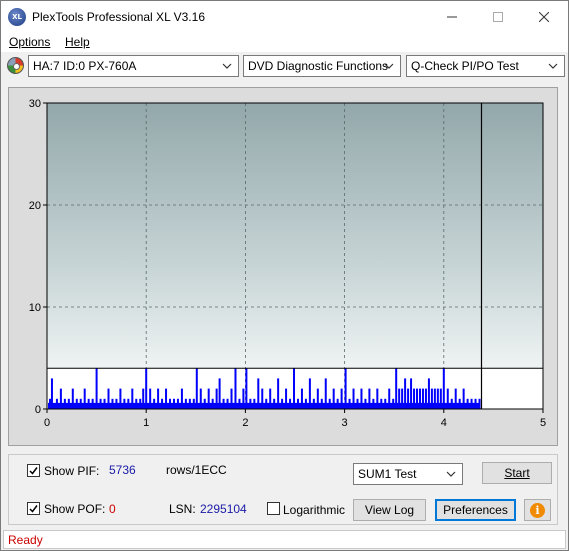 Image resolution: width=569 pixels, height=551 pixels. Describe the element at coordinates (264, 405) in the screenshot. I see `data-base-fill` at that location.